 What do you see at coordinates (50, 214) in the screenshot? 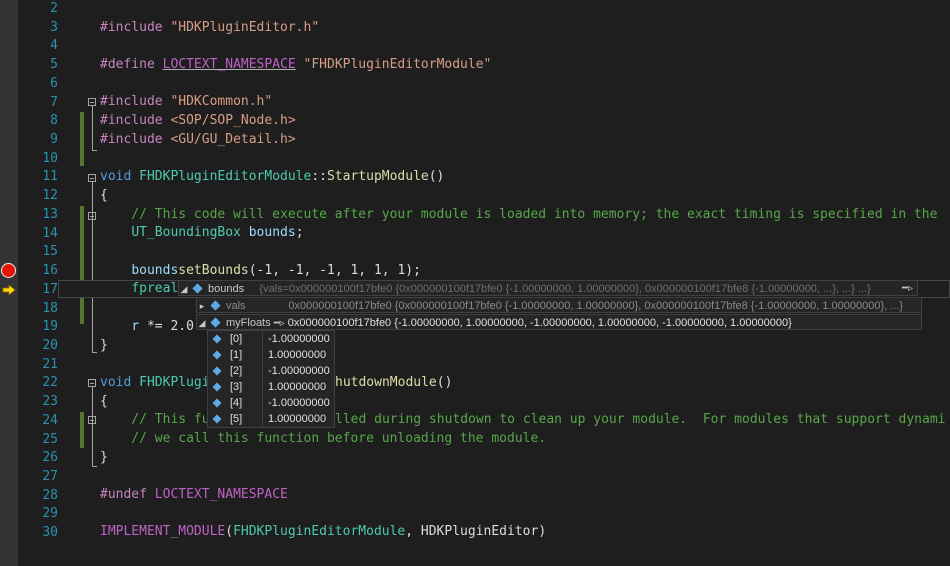
I see `line-number: 13` at bounding box center [50, 214].